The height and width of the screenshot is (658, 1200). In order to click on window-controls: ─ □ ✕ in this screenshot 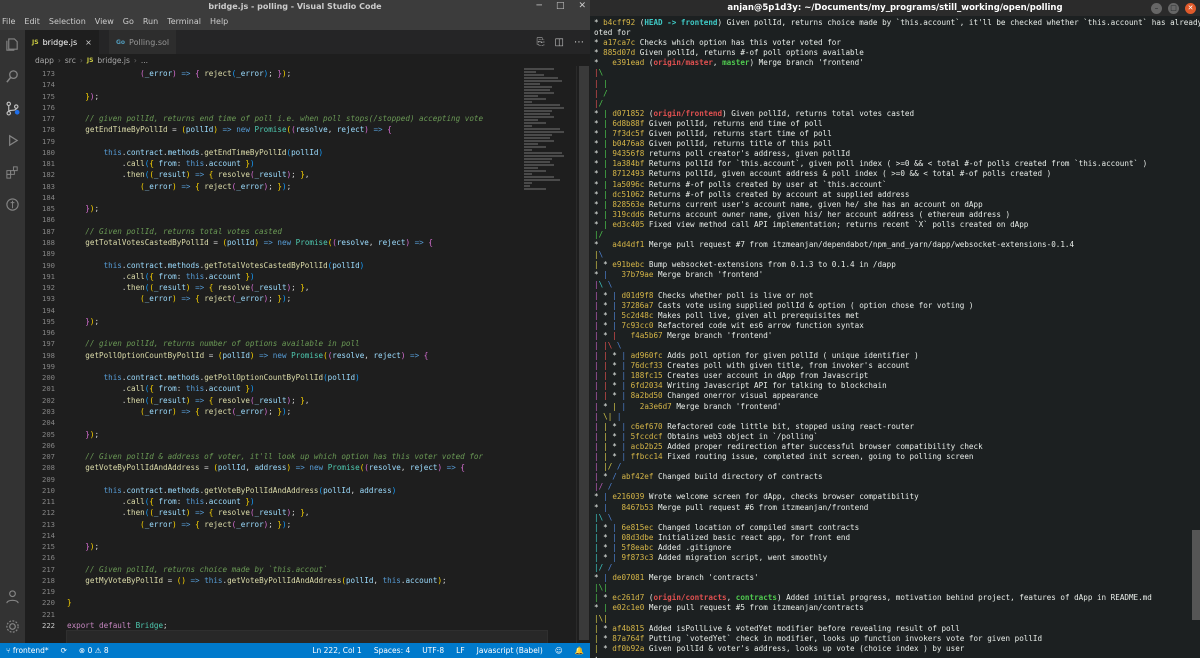, I will do `click(561, 6)`.